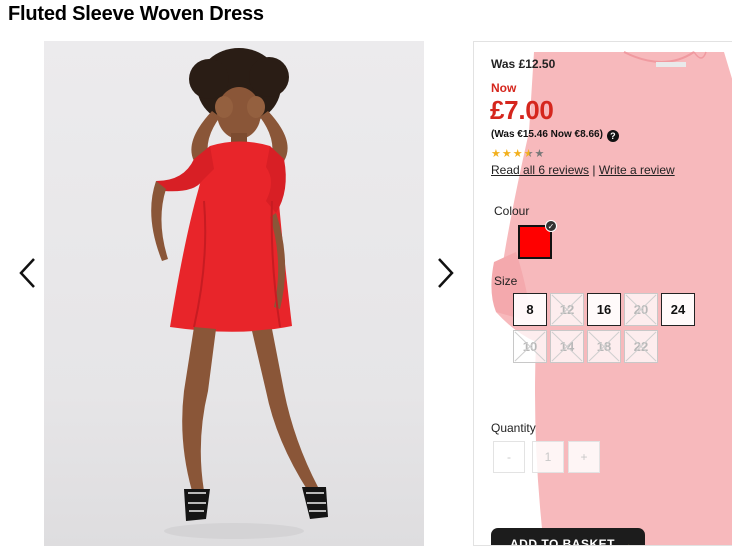  I want to click on size-label: Size, so click(506, 281).